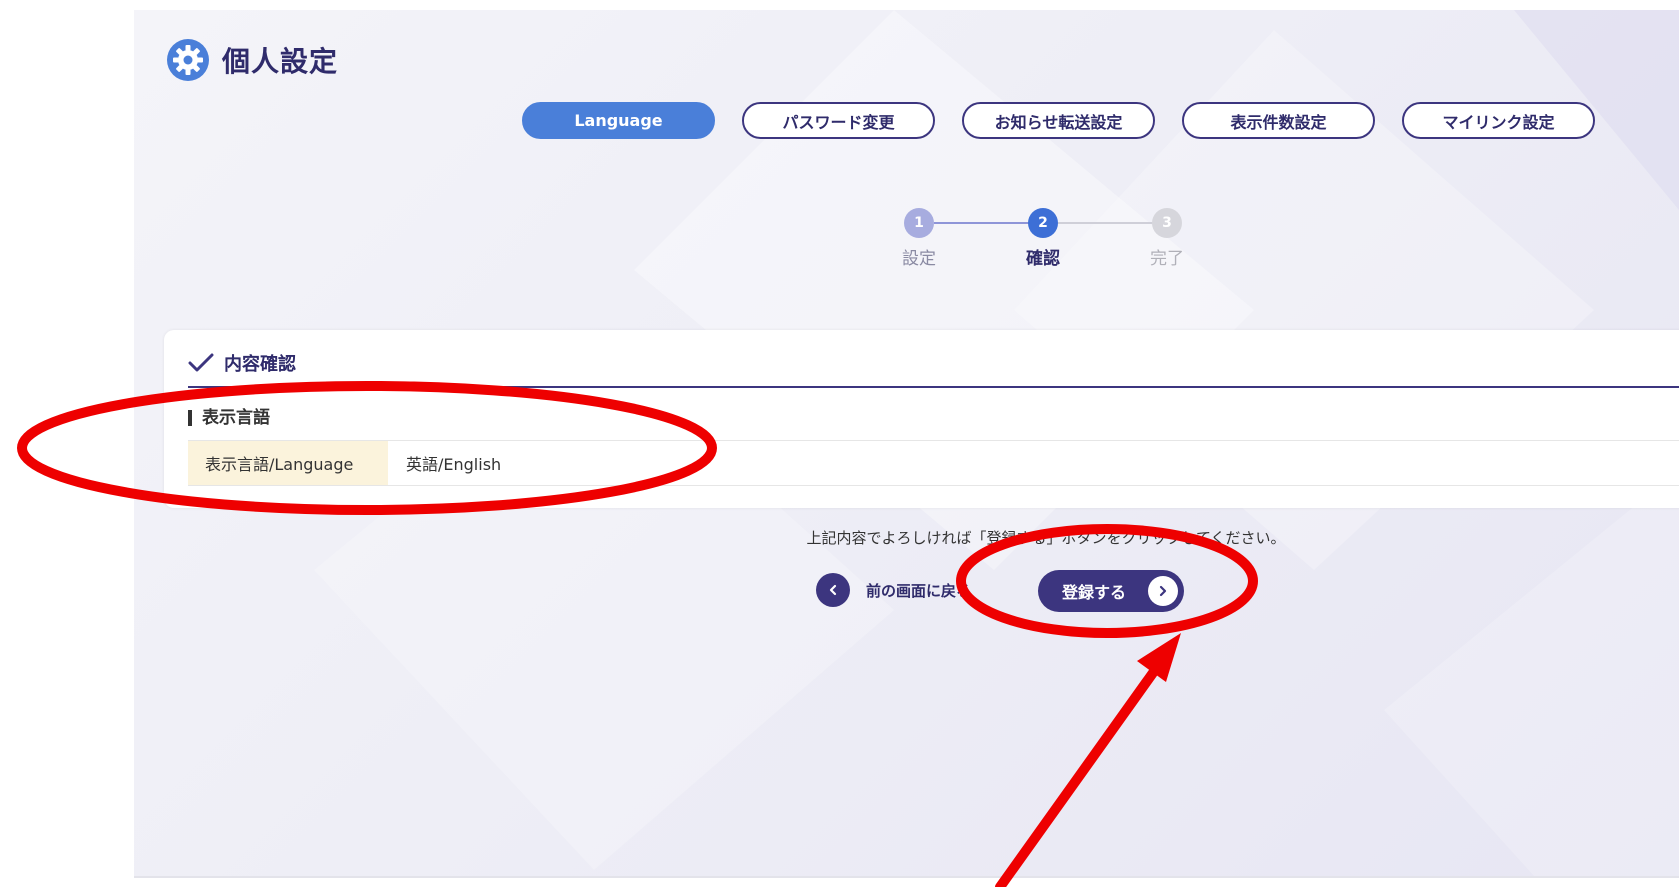  I want to click on card-header: 内容確認, so click(933, 364).